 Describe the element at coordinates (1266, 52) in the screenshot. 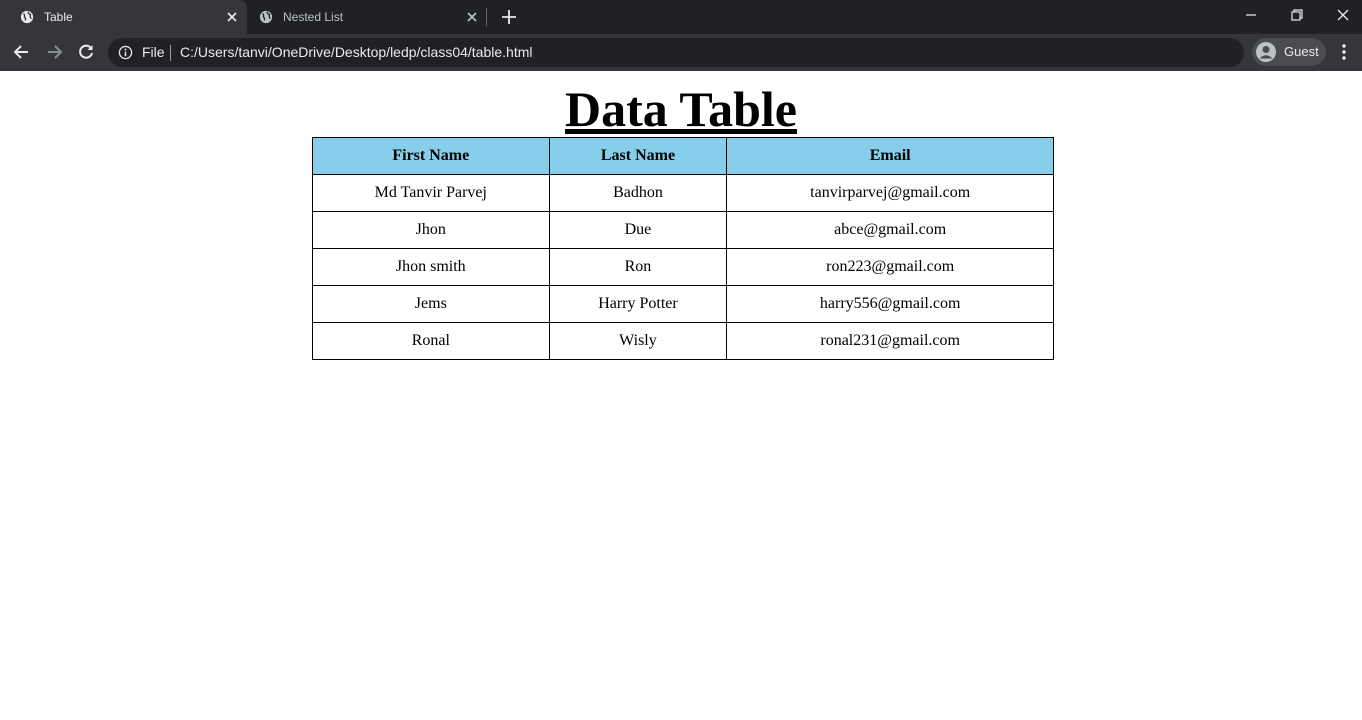

I see `avatar-icon` at that location.